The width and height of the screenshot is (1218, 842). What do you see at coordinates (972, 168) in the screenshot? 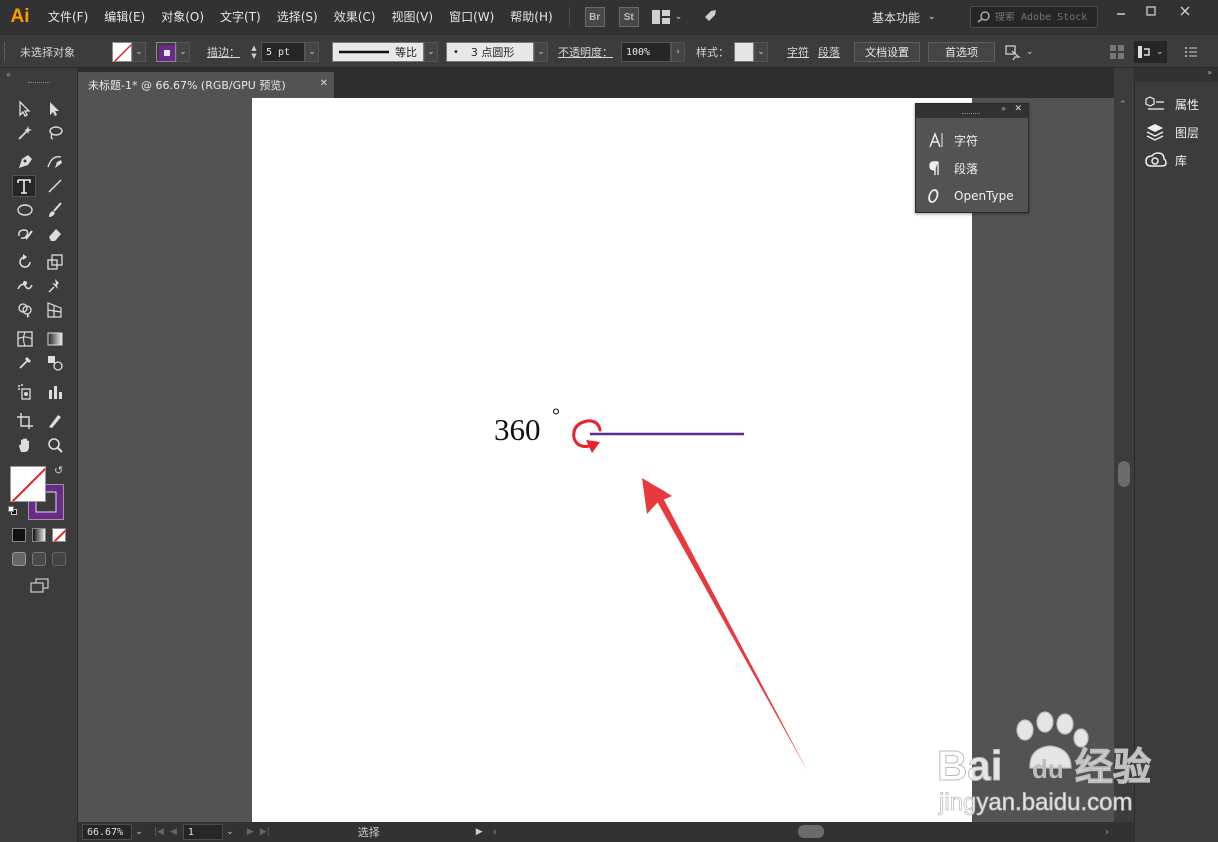
I see `paragraph-panel-item: 段落` at bounding box center [972, 168].